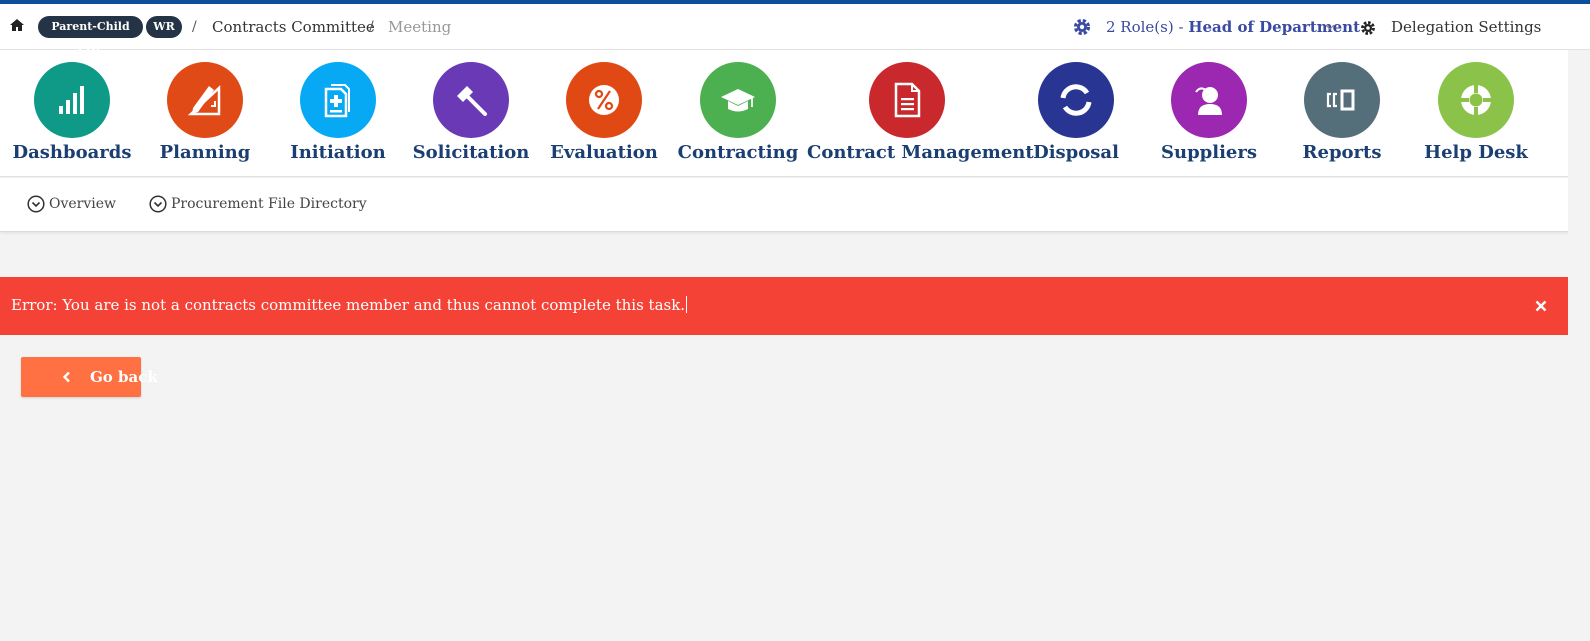  I want to click on gavel-icon, so click(472, 101).